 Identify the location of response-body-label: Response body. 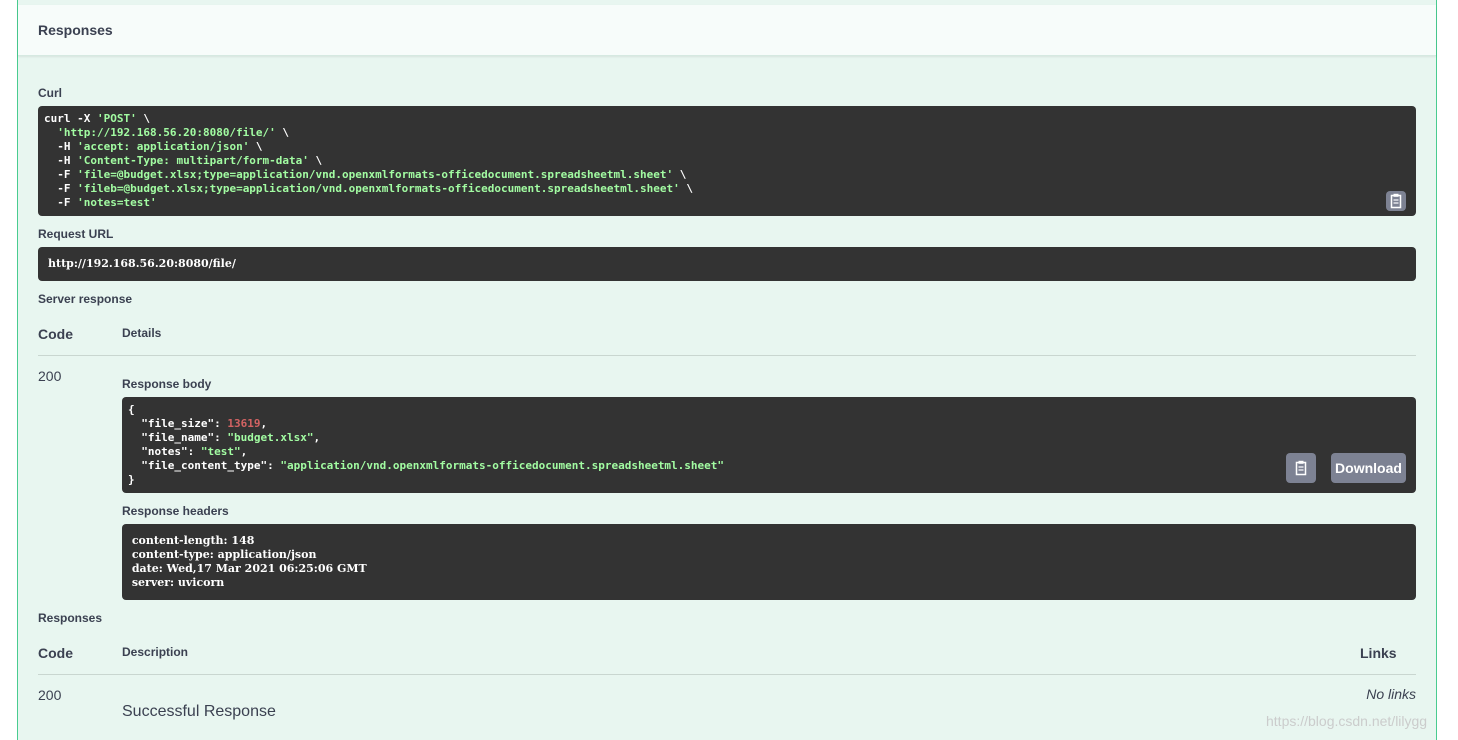
(167, 384).